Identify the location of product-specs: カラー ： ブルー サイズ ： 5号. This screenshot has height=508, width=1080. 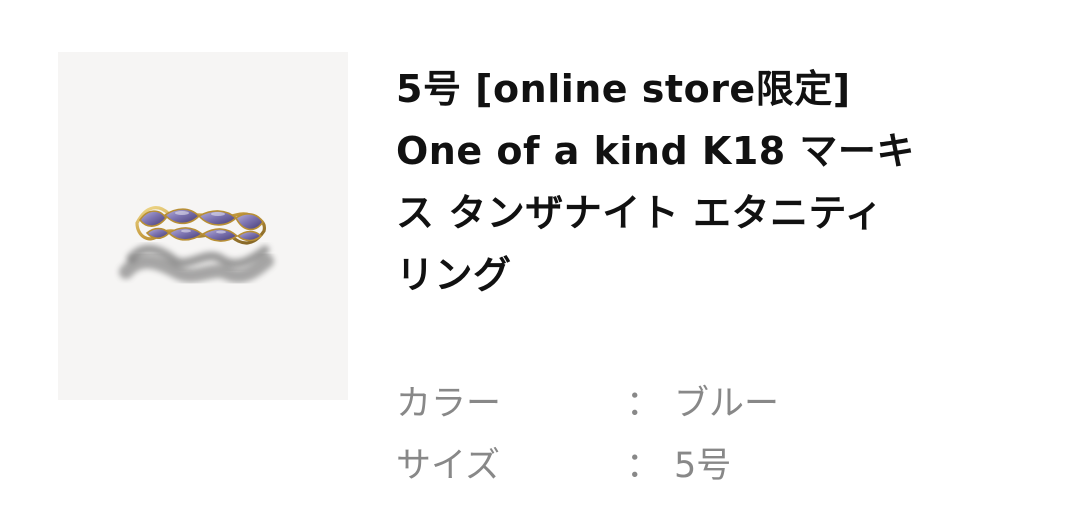
(706, 438).